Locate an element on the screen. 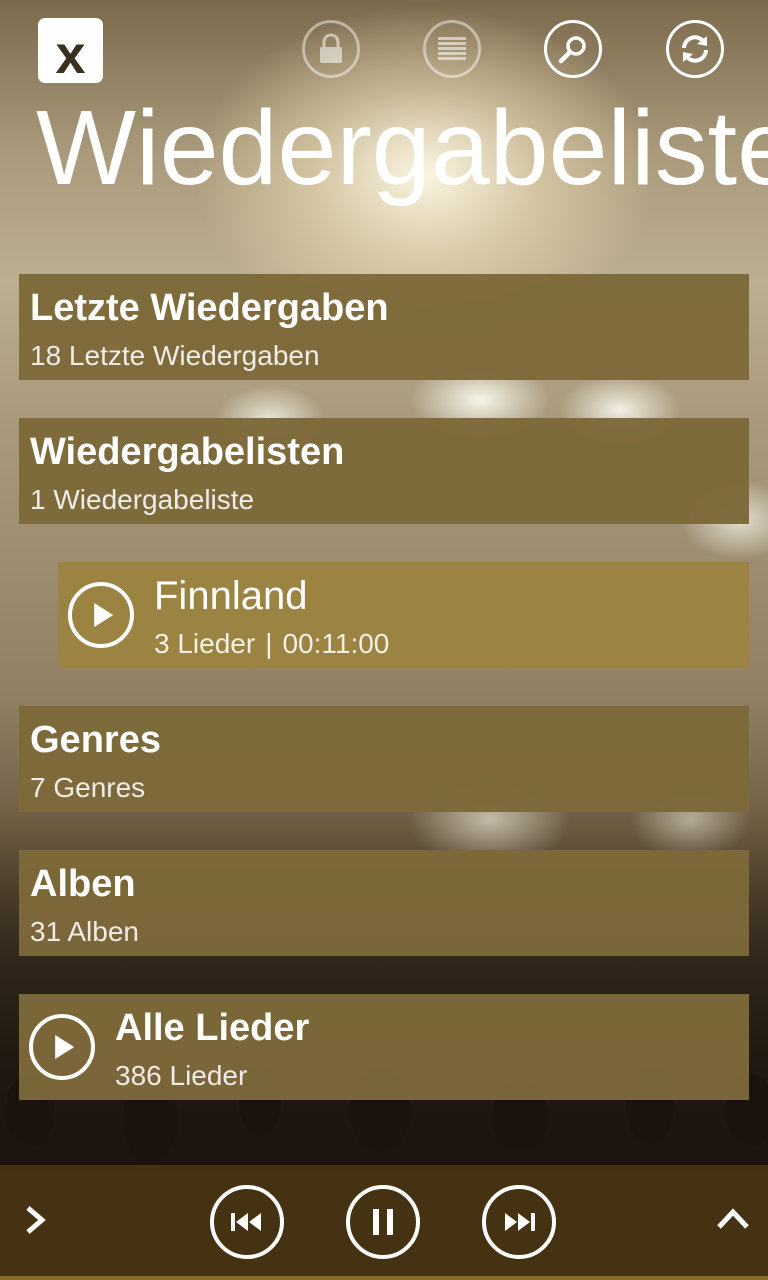  tile-albums: Alben 31 Alben is located at coordinates (384, 903).